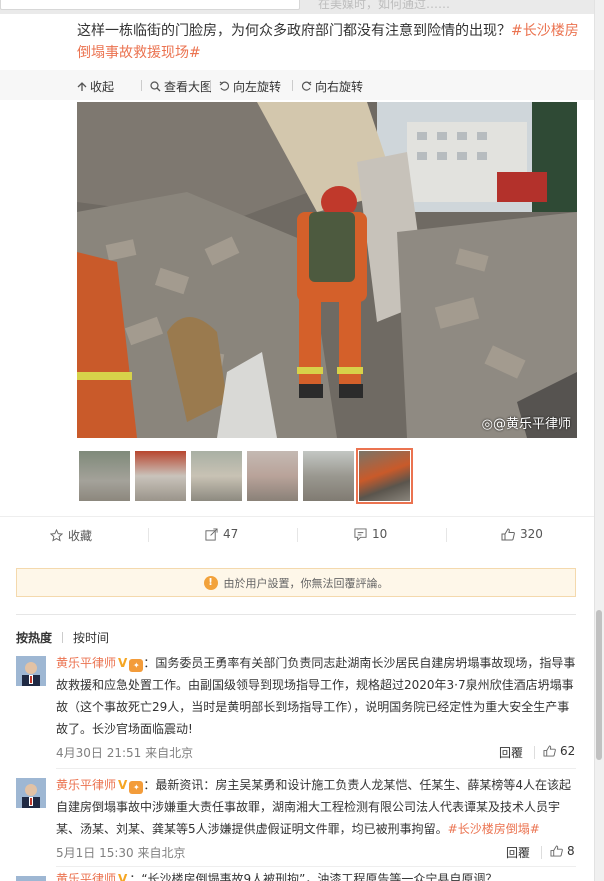  I want to click on divider, so click(296, 614).